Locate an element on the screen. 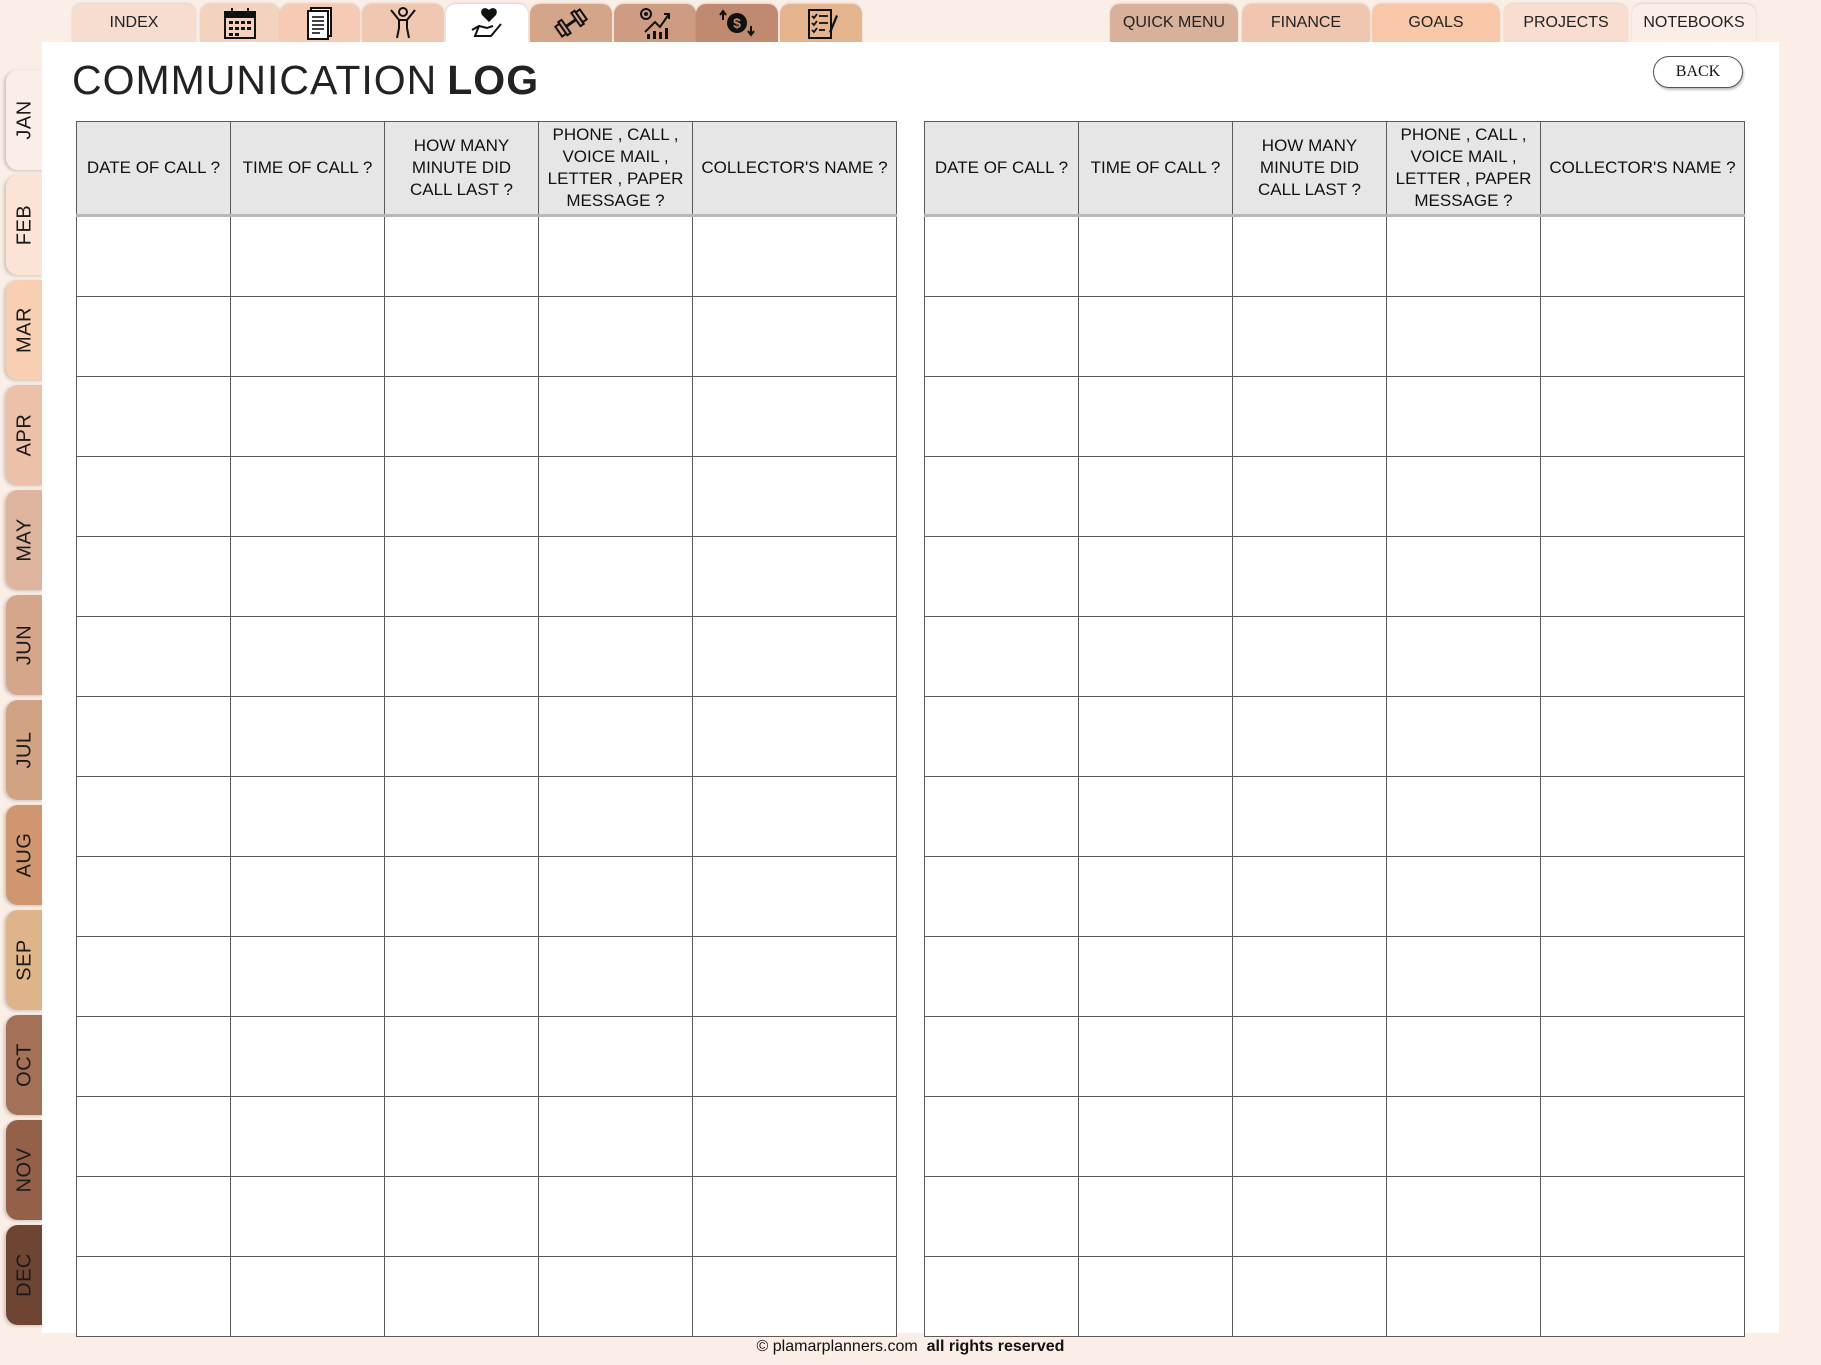  month-tab-may: MAY is located at coordinates (25, 540).